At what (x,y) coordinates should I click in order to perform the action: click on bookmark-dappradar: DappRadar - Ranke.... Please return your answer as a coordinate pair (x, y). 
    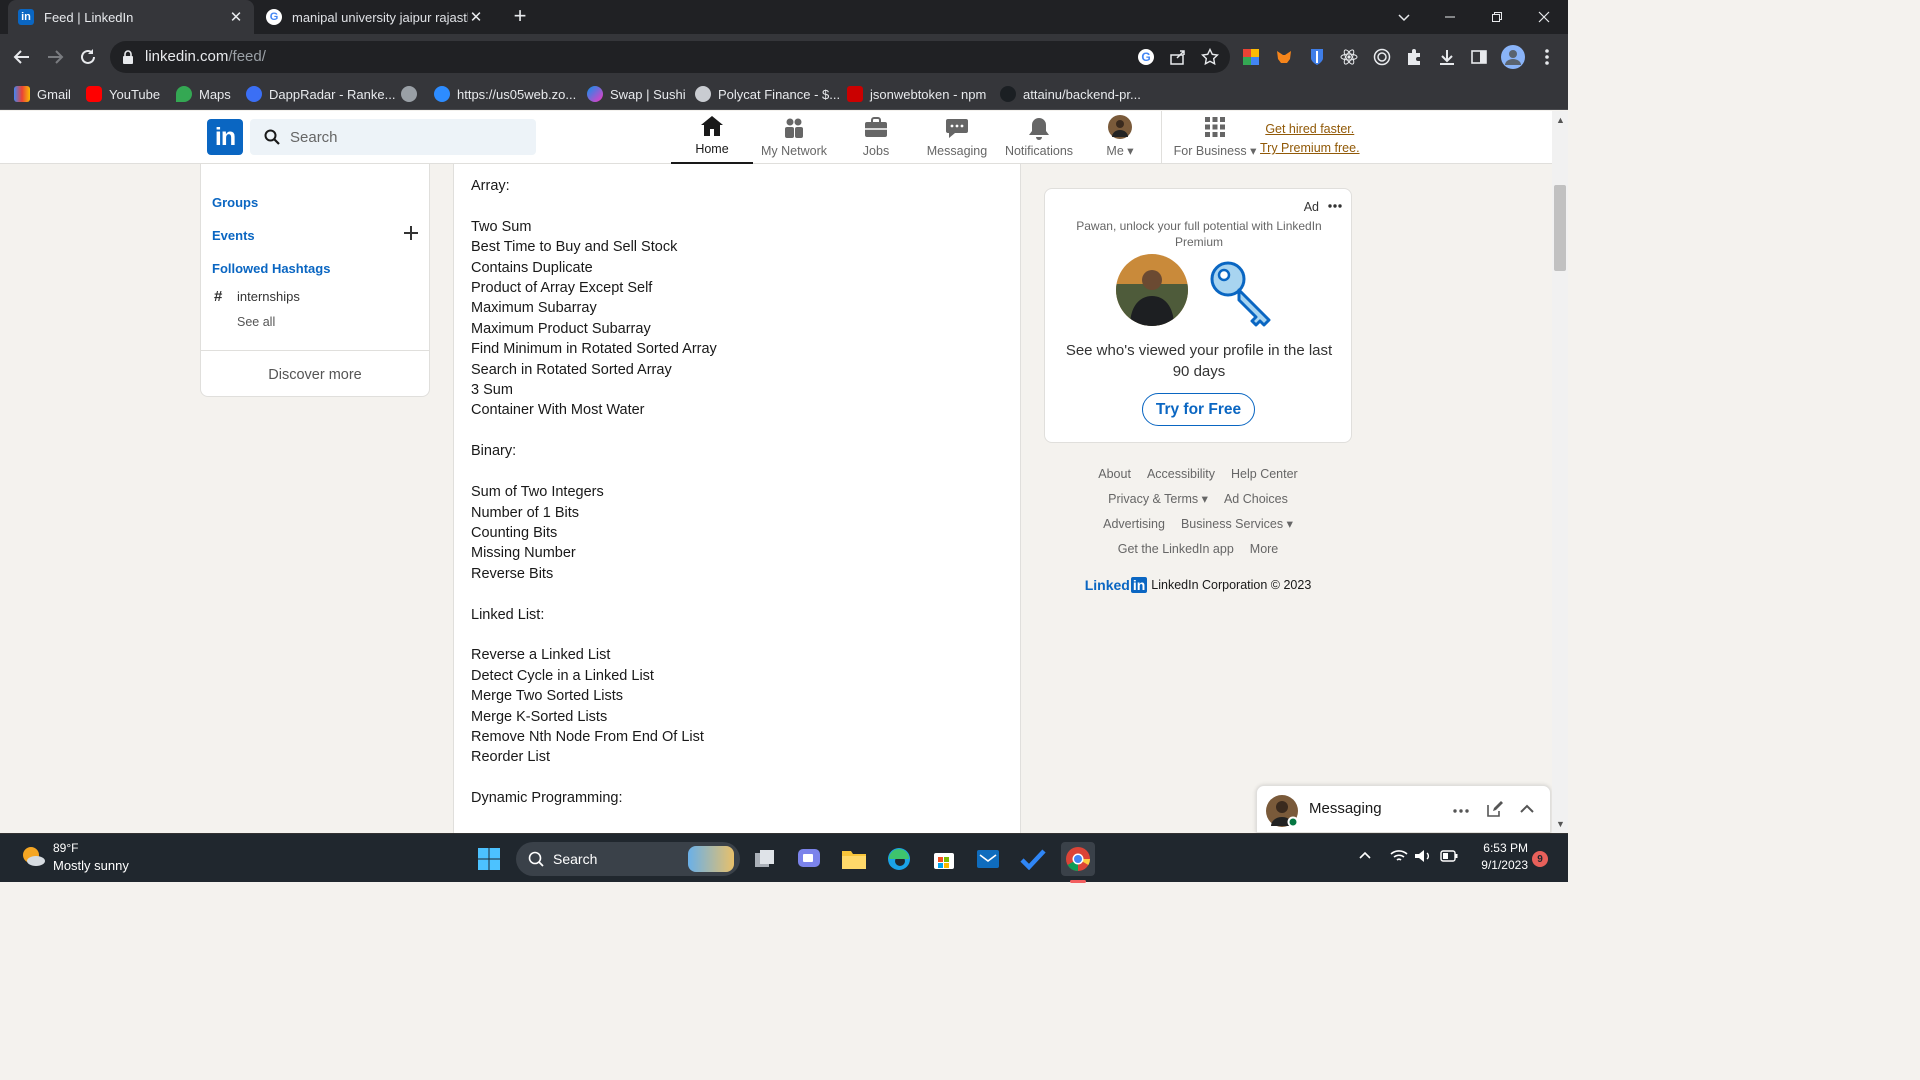
    Looking at the image, I should click on (320, 94).